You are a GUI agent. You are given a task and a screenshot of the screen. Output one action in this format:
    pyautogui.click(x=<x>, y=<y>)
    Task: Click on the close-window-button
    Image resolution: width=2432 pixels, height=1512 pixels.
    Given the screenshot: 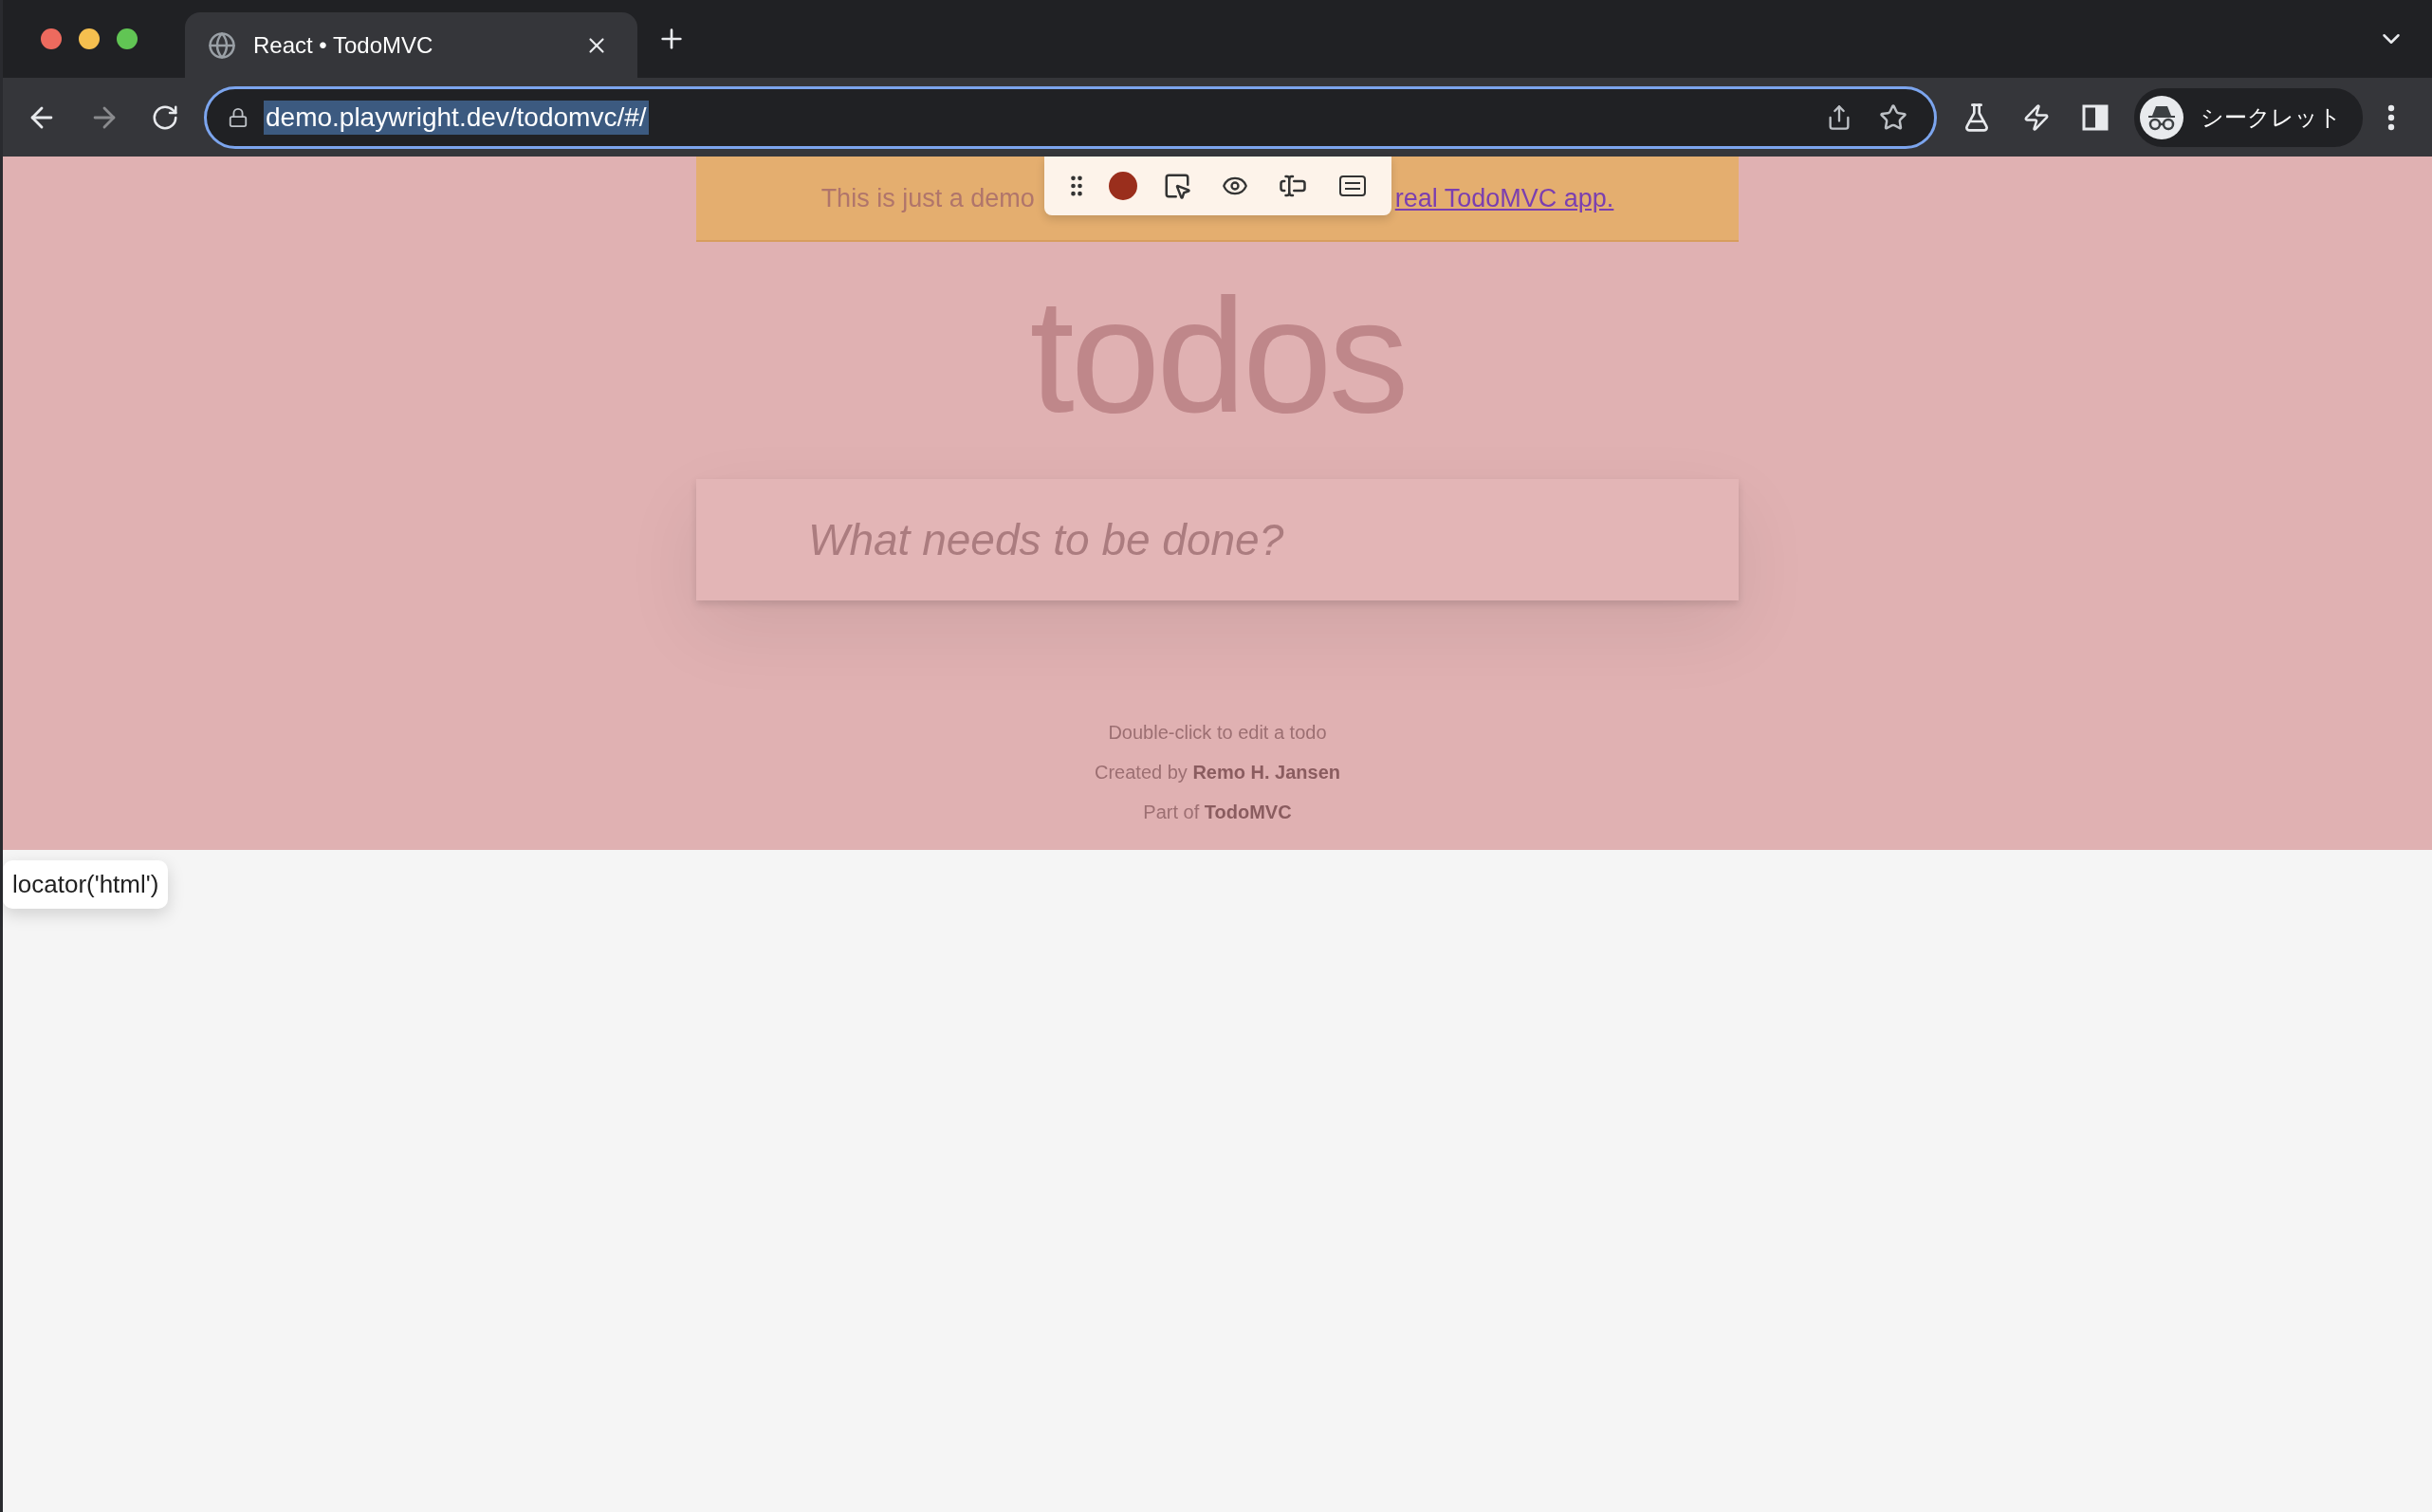 What is the action you would take?
    pyautogui.click(x=52, y=38)
    